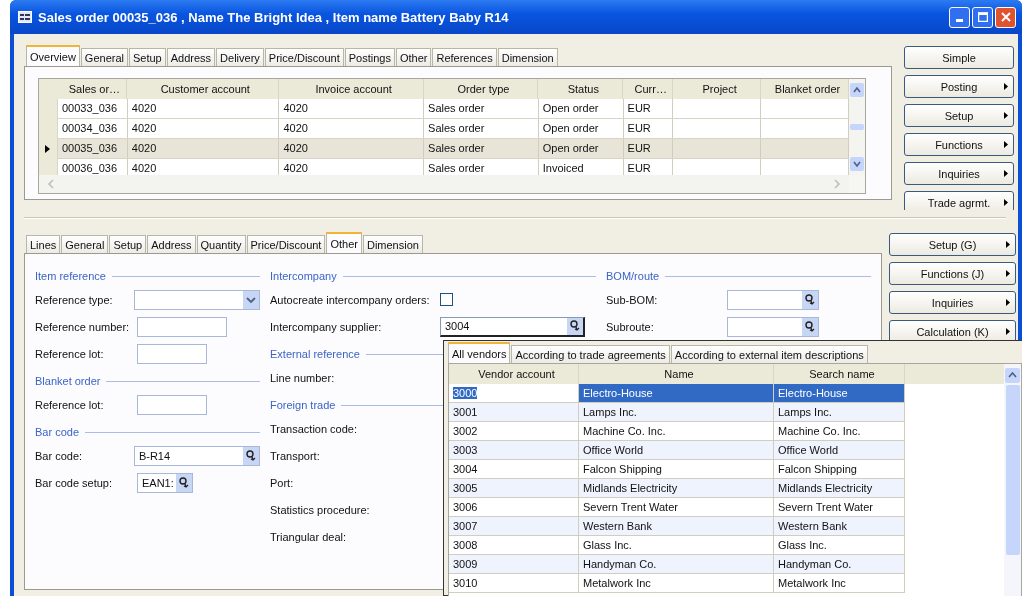 The width and height of the screenshot is (1022, 596). I want to click on table-row: 3003 Office World Office World, so click(726, 450).